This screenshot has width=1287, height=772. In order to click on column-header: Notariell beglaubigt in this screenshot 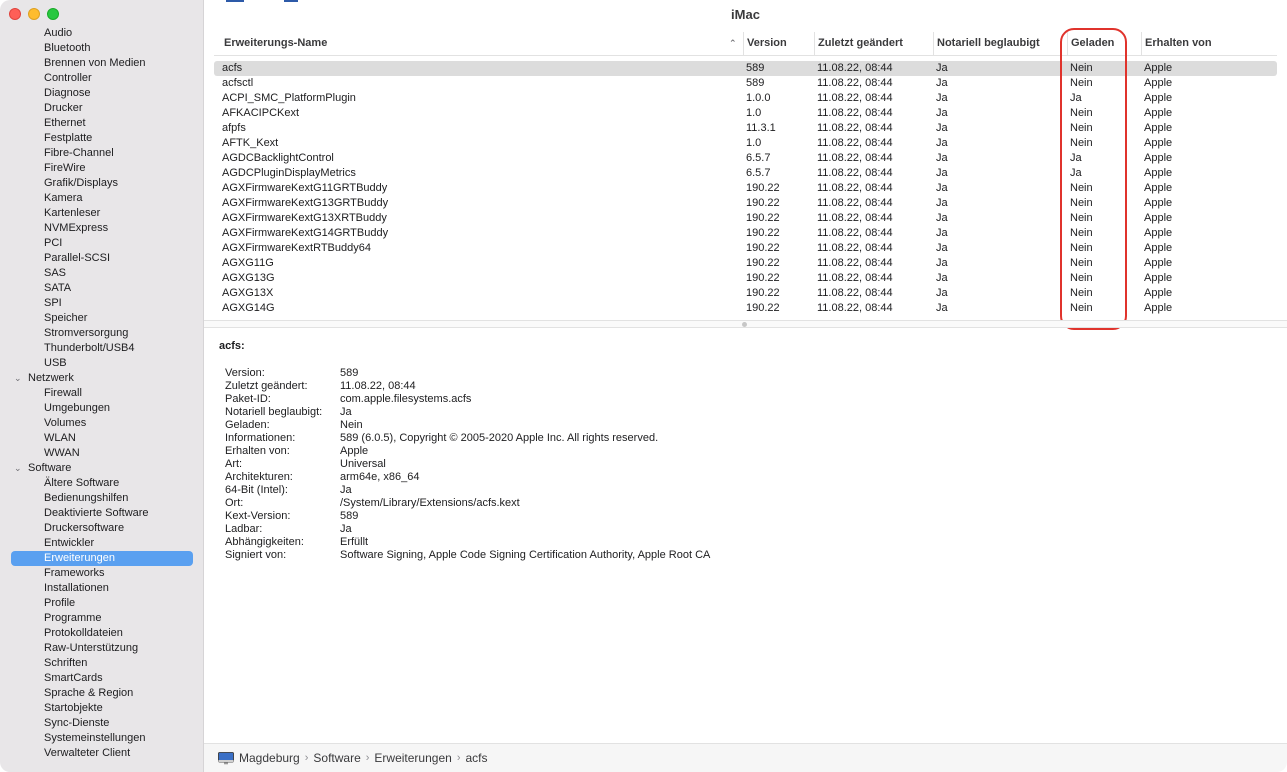, I will do `click(986, 44)`.